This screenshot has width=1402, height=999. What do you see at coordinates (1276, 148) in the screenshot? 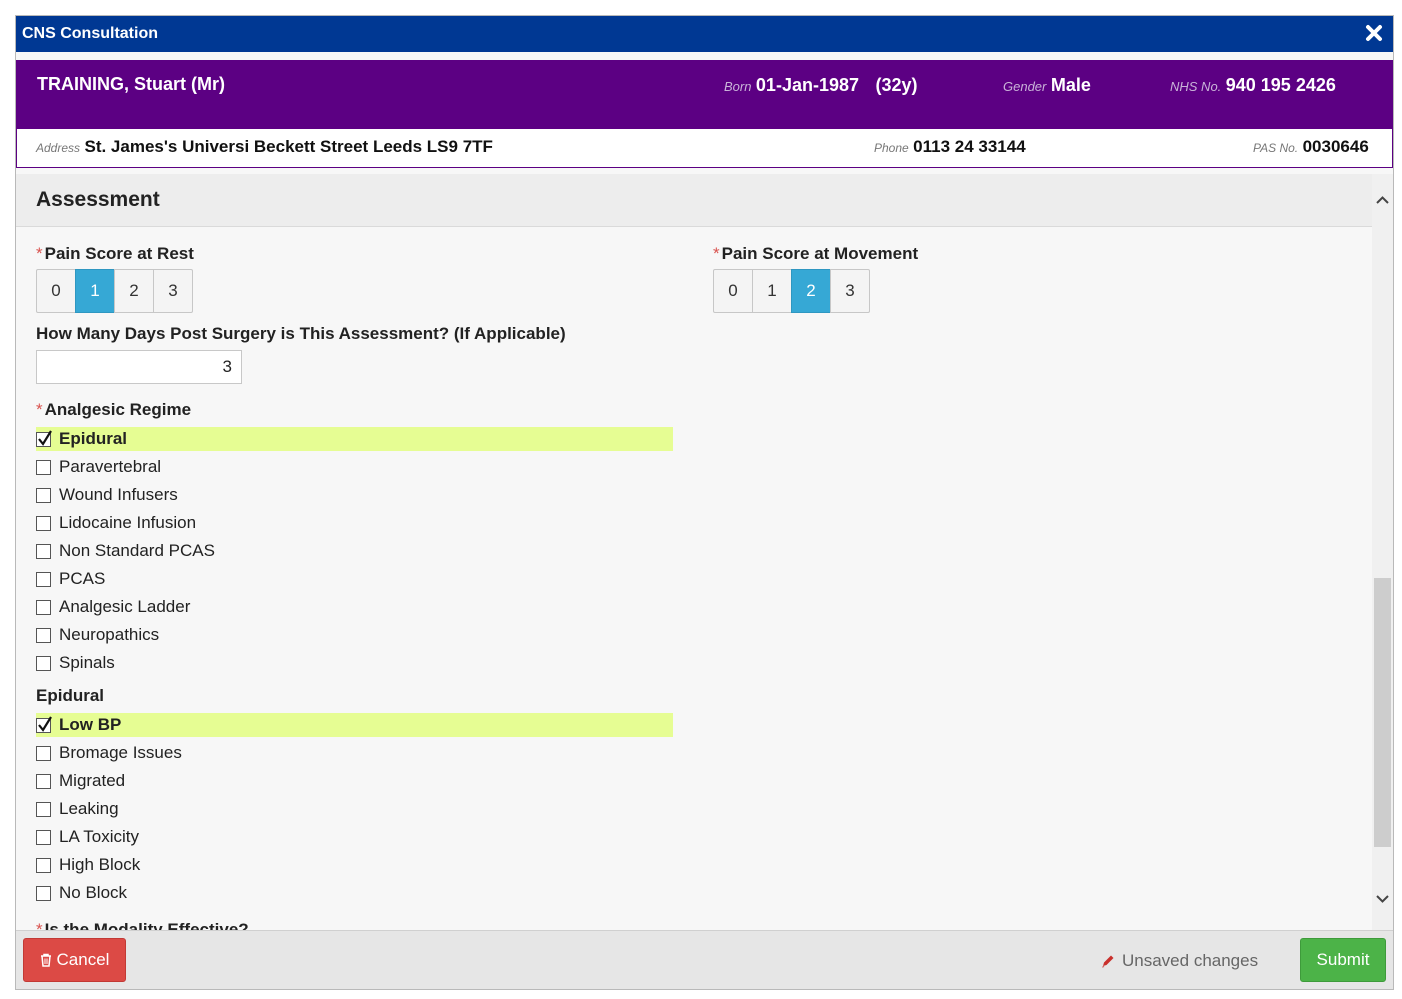
I see `pas-label: PAS No.` at bounding box center [1276, 148].